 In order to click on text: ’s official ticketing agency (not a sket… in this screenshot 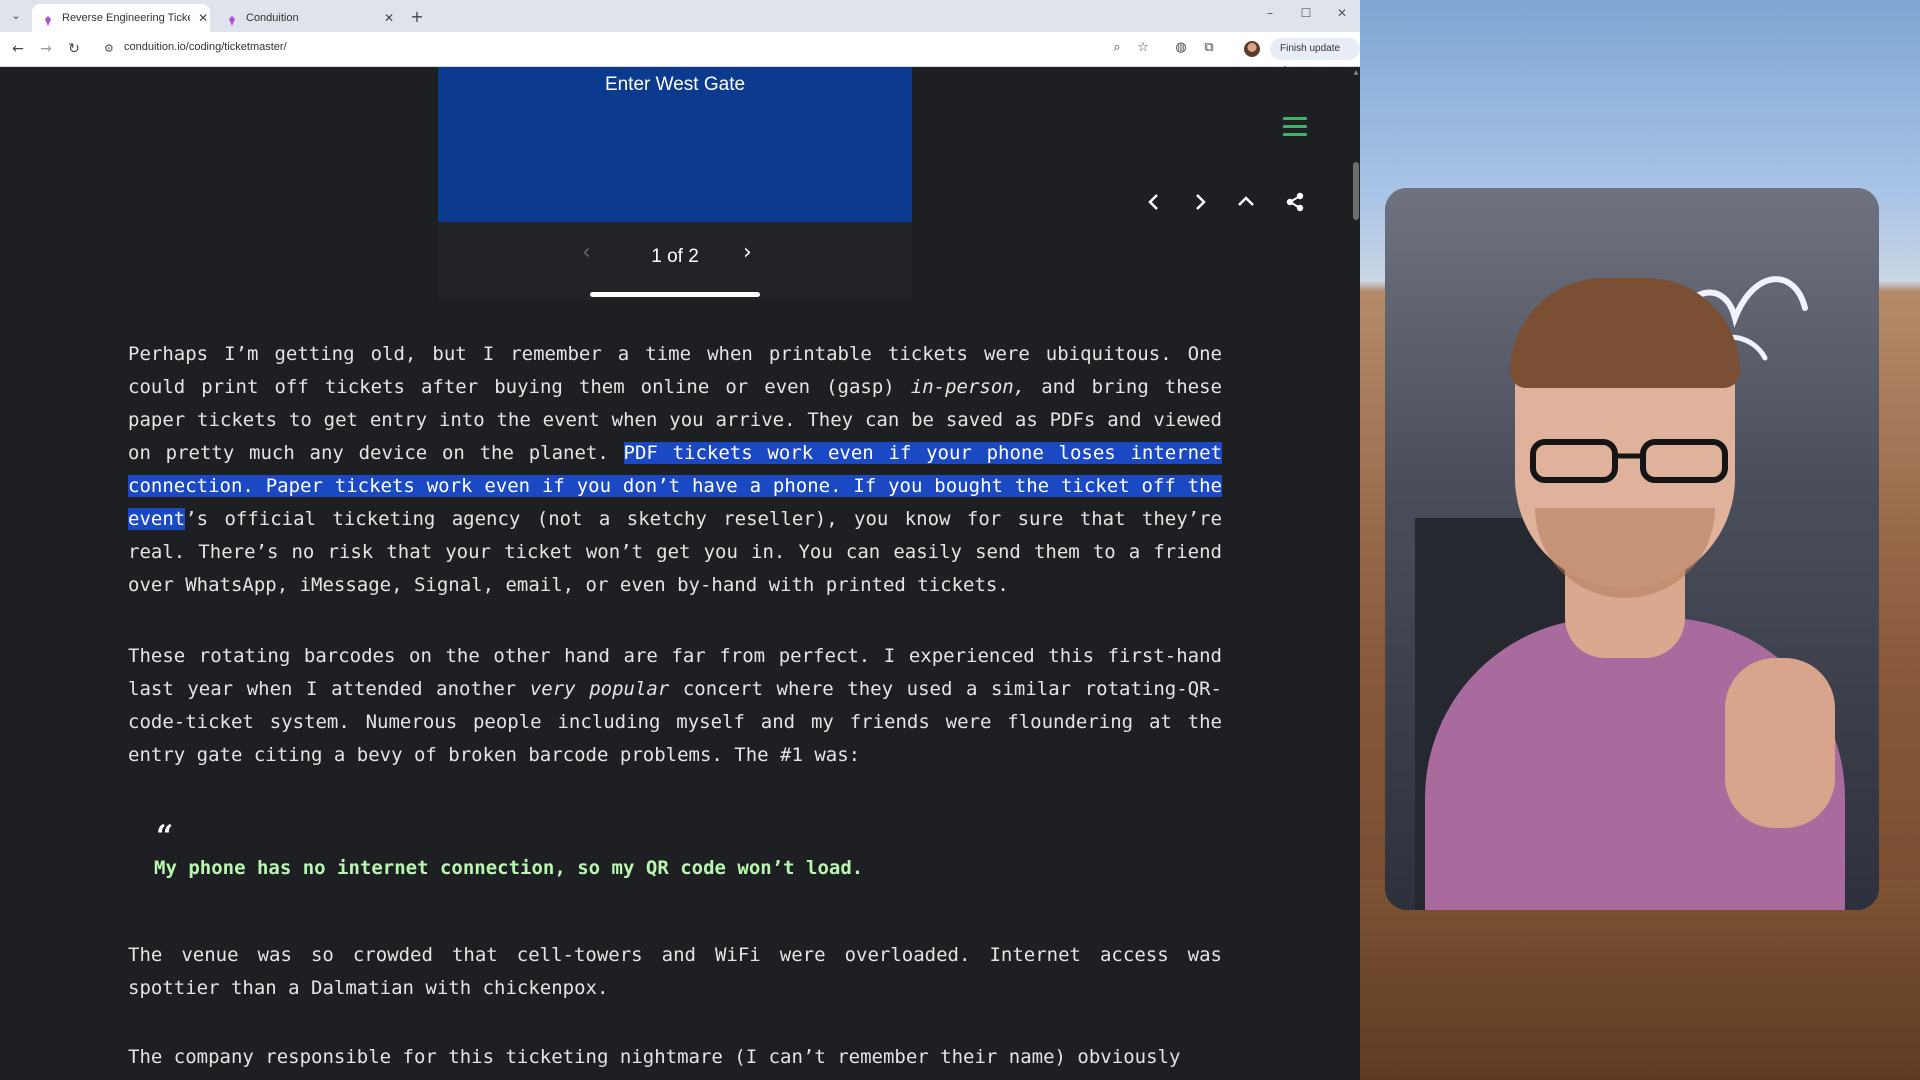, I will do `click(675, 552)`.